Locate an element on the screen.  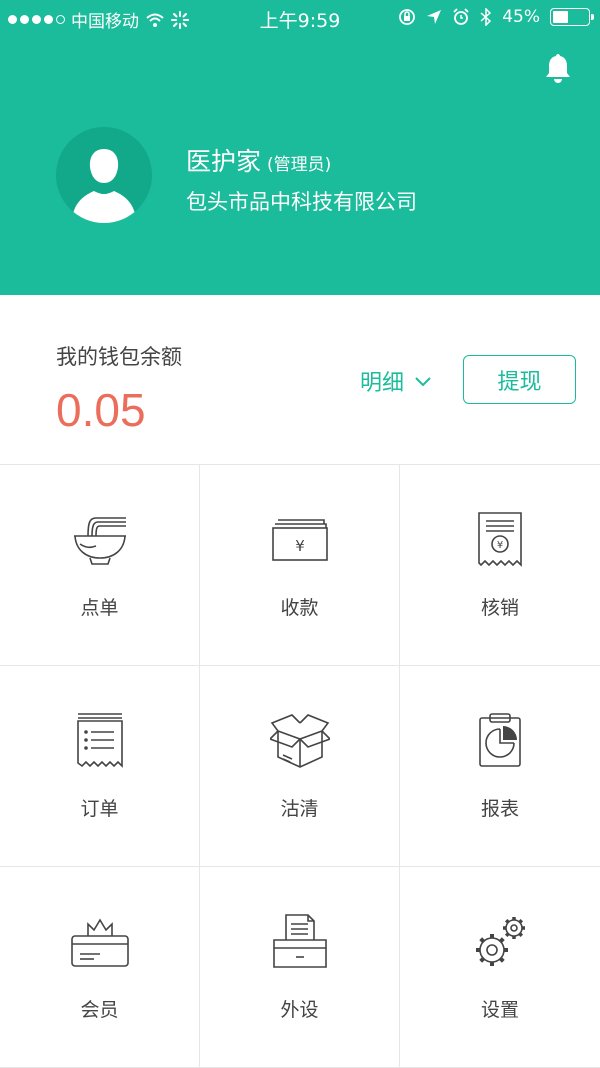
menu-item-label: 设置 is located at coordinates (499, 1010).